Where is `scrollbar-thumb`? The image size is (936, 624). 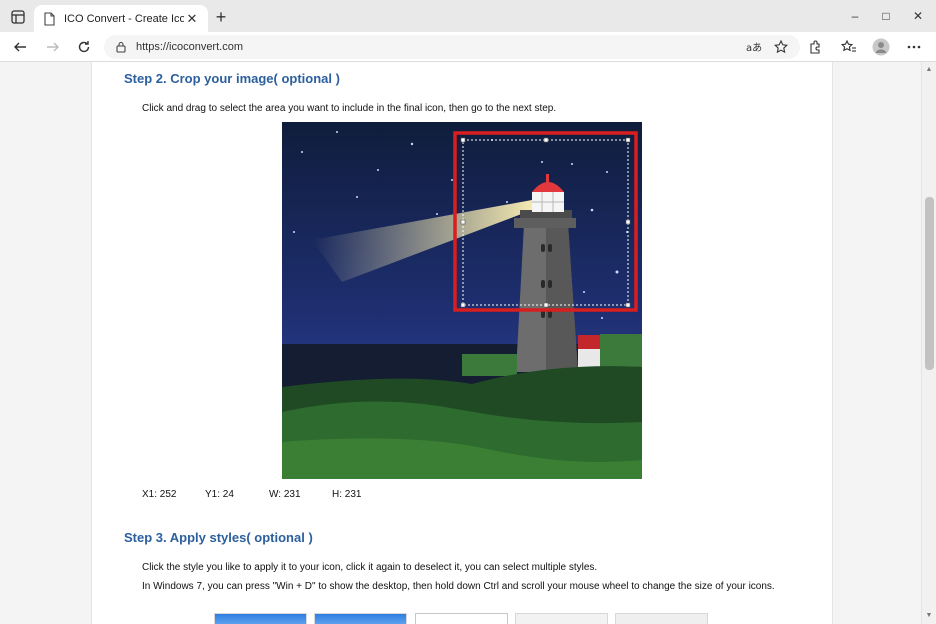
scrollbar-thumb is located at coordinates (929, 283).